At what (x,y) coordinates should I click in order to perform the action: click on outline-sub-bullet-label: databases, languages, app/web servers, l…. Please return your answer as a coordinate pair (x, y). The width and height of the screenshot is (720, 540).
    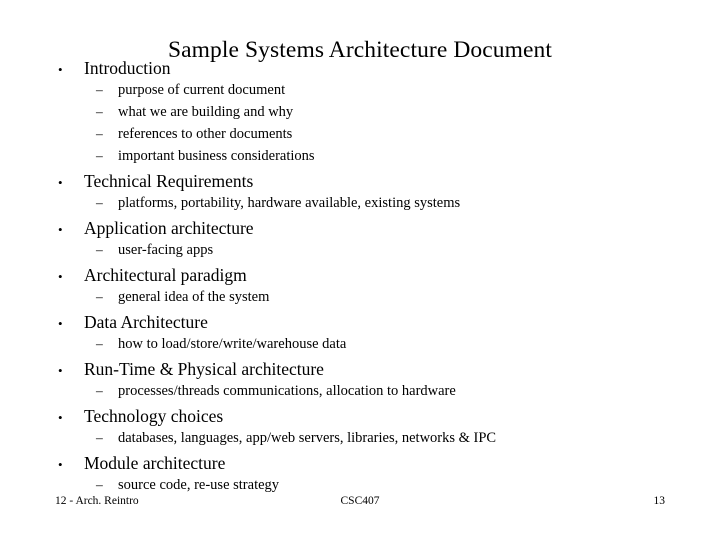
    Looking at the image, I should click on (307, 438).